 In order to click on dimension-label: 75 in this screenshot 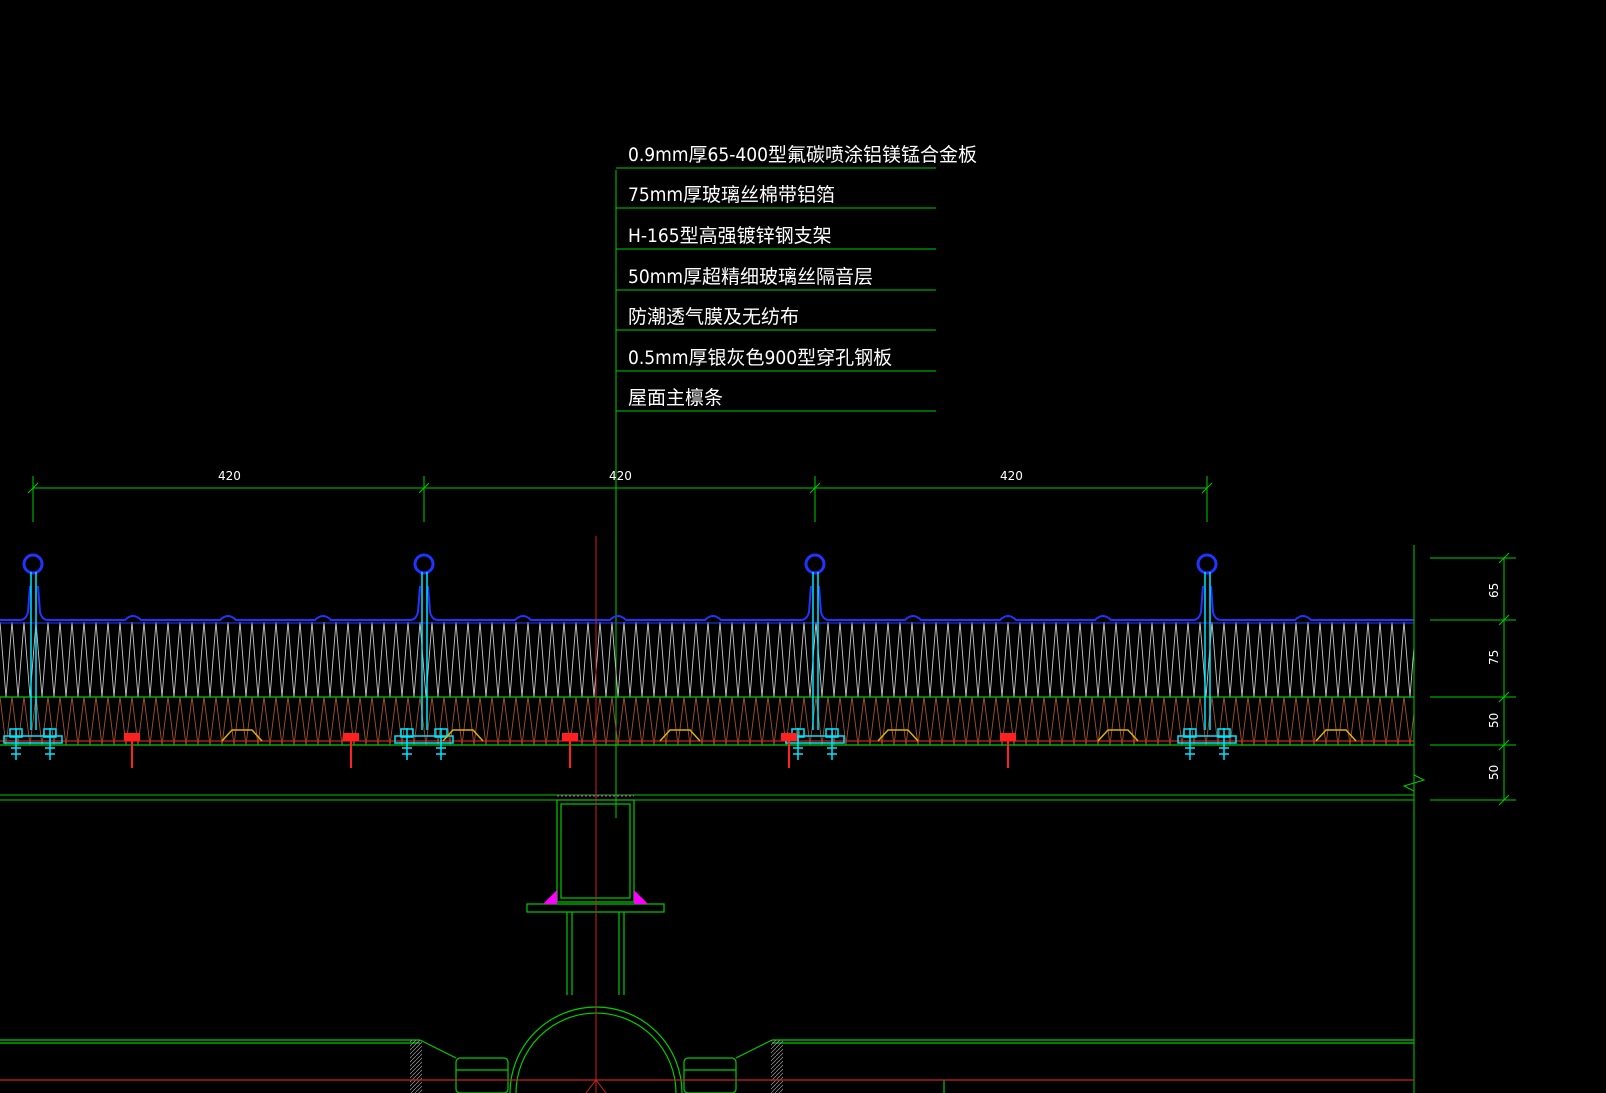, I will do `click(1494, 657)`.